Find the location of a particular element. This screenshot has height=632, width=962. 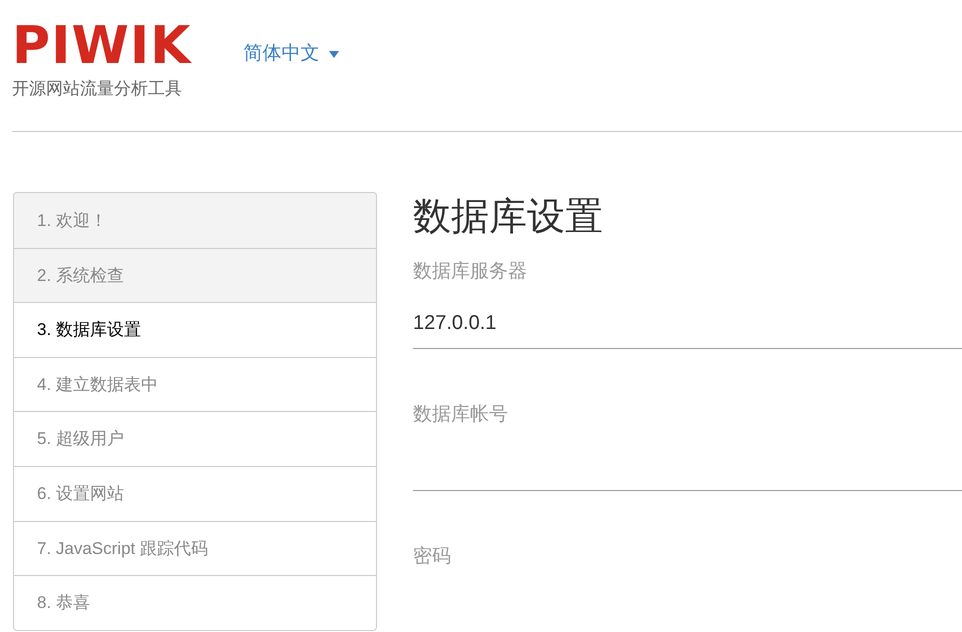

step-item: 1. 欢迎！ is located at coordinates (195, 220).